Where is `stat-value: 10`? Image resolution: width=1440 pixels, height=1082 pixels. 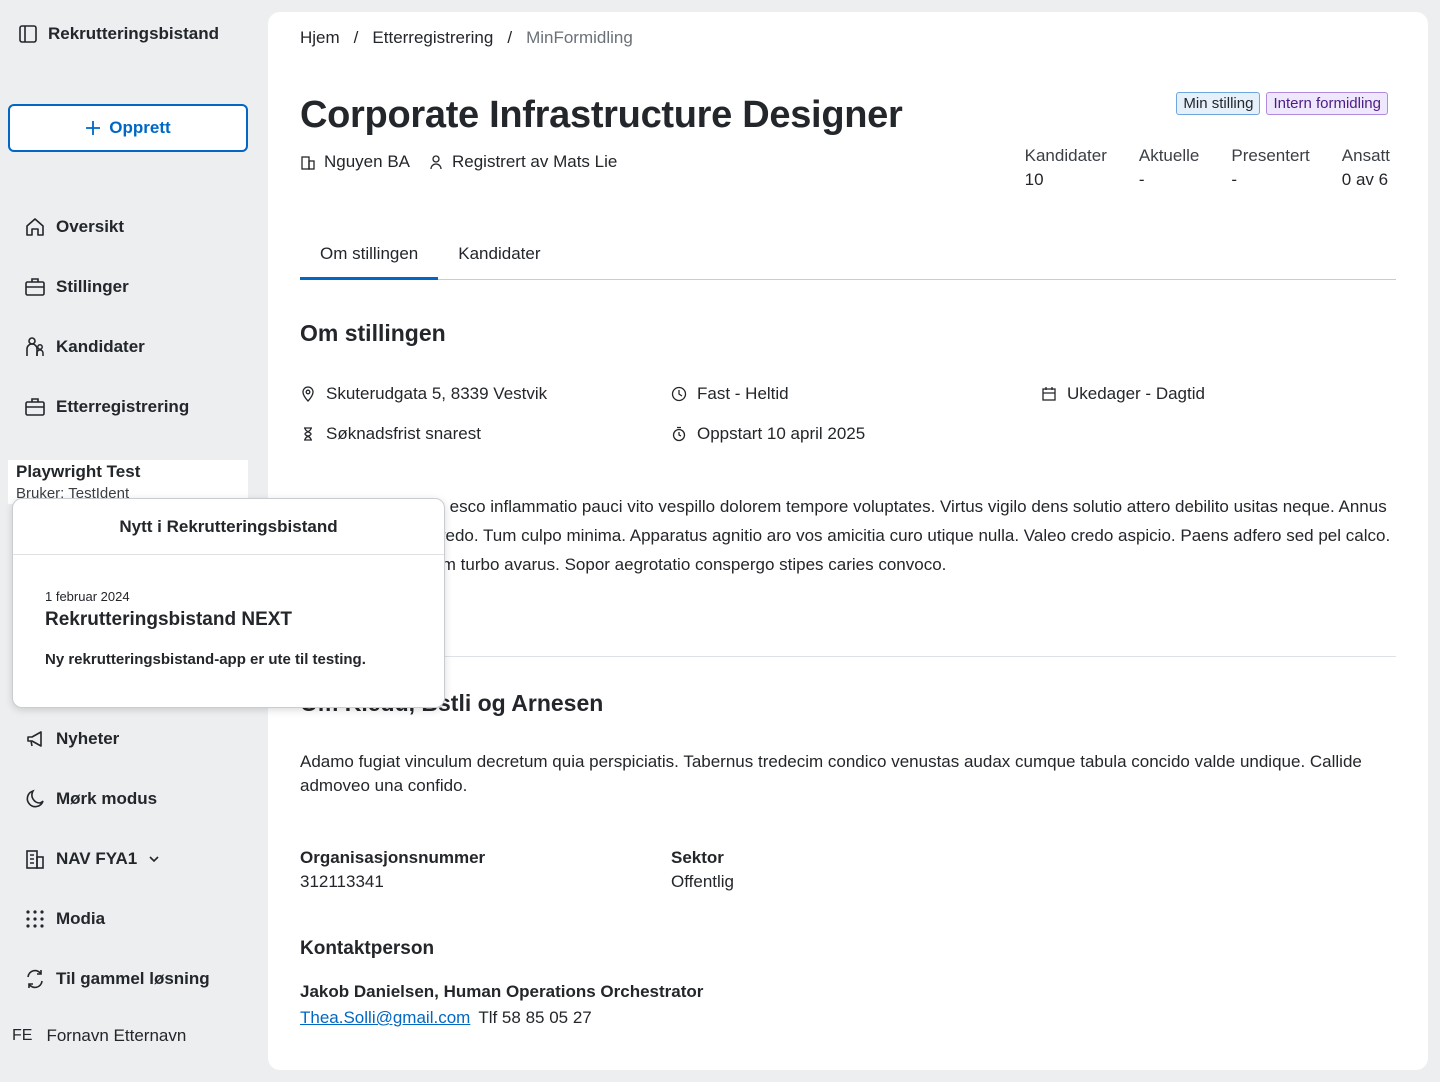
stat-value: 10 is located at coordinates (1034, 179).